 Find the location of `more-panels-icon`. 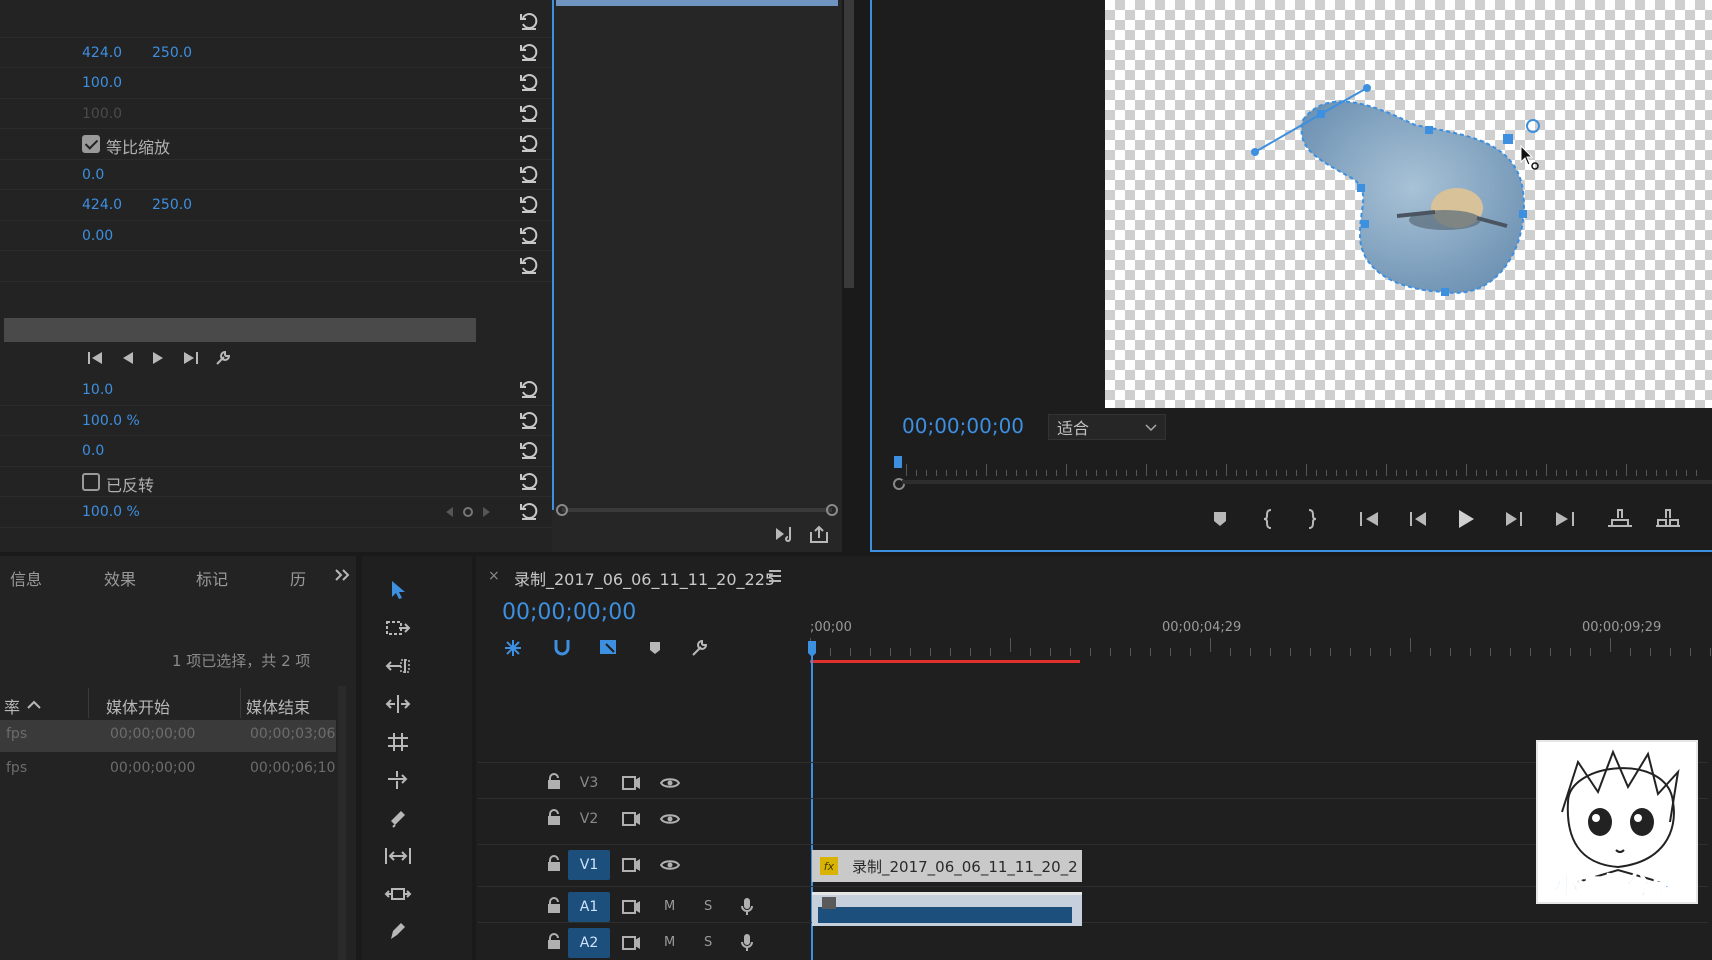

more-panels-icon is located at coordinates (342, 575).